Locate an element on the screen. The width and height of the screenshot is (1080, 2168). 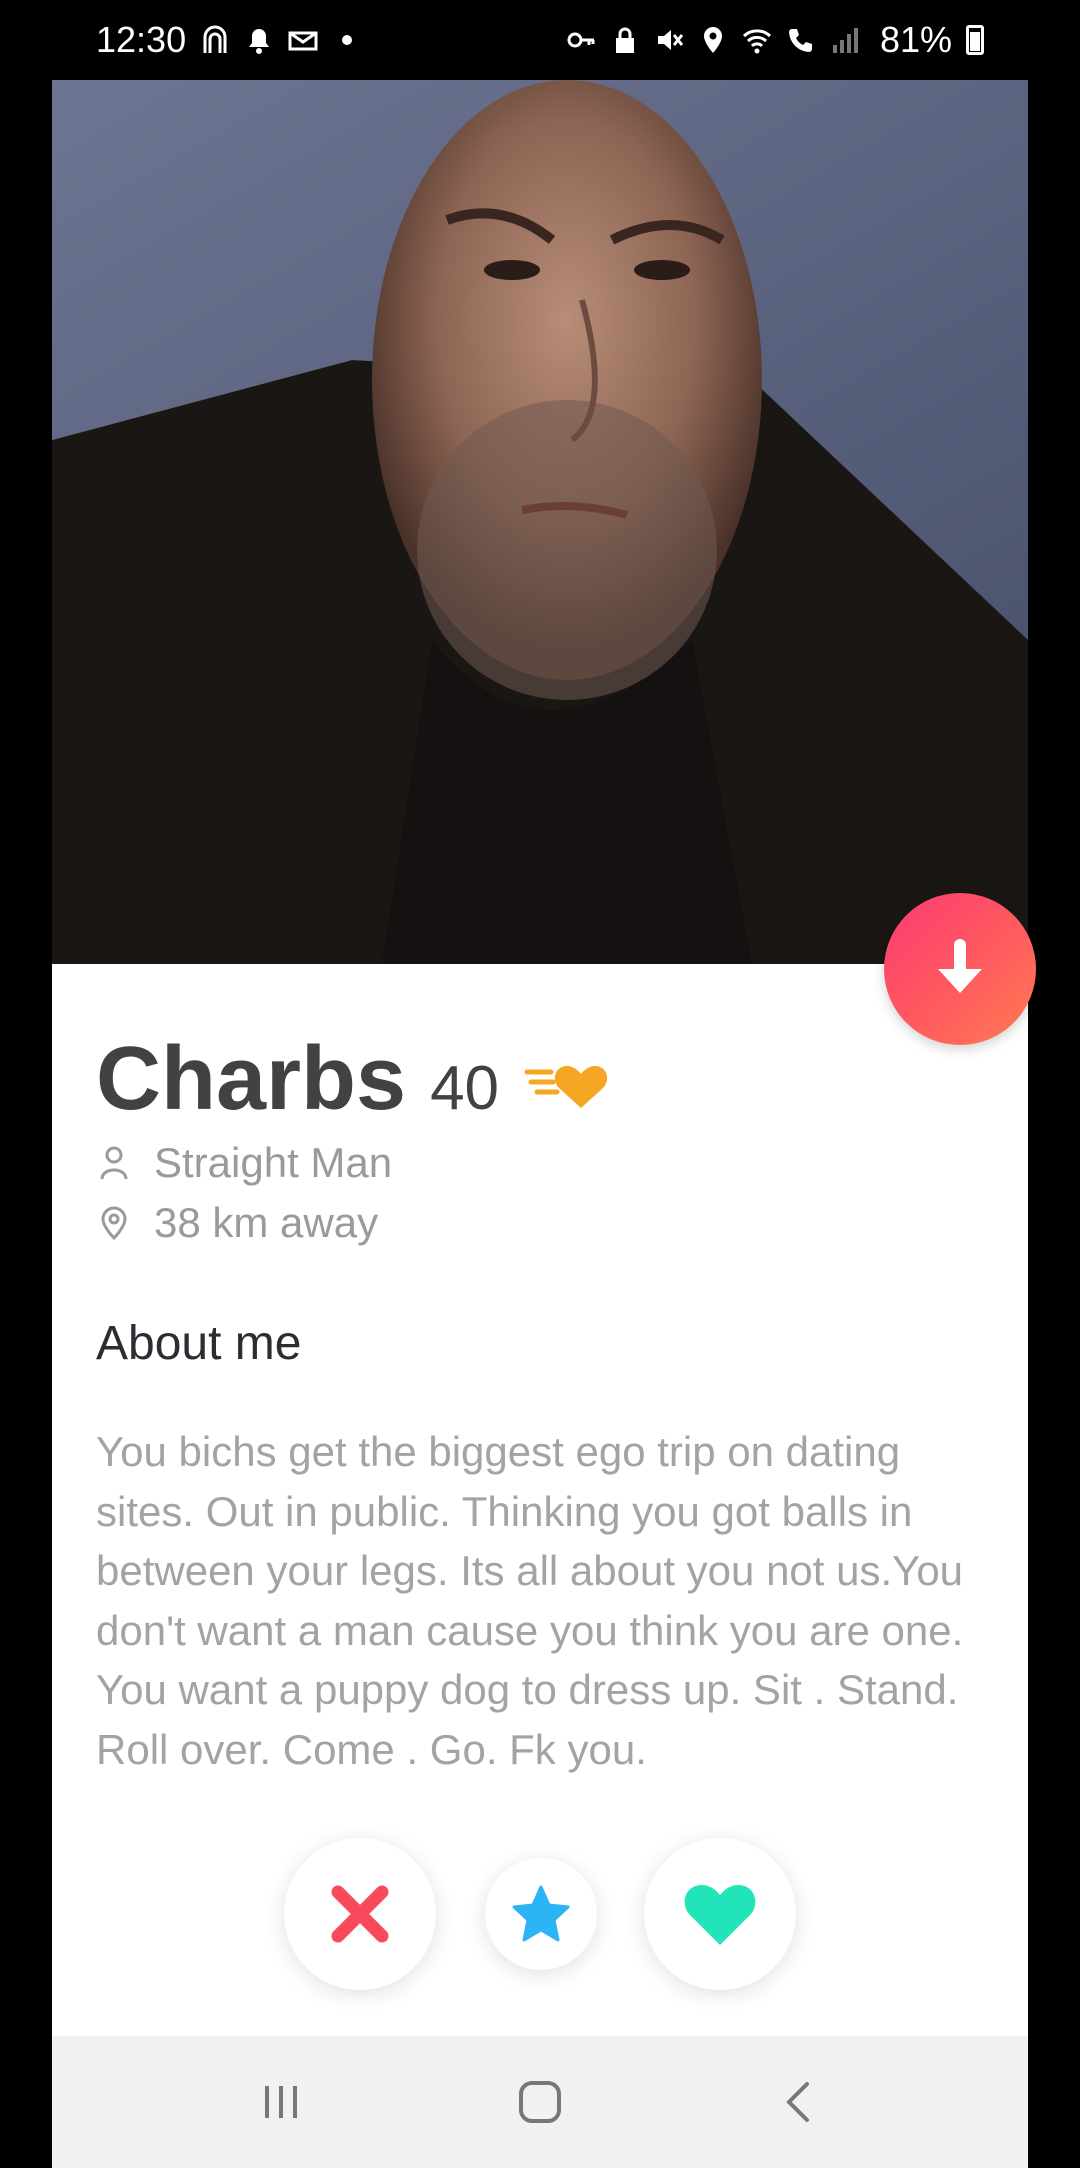
super-like-button is located at coordinates (541, 1914).